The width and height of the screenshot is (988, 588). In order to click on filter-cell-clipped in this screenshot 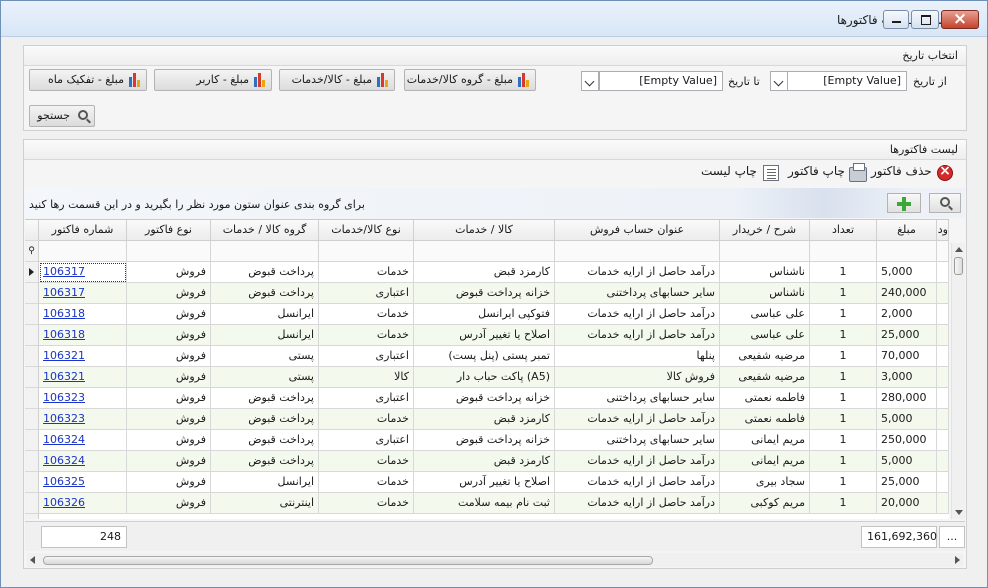, I will do `click(943, 251)`.